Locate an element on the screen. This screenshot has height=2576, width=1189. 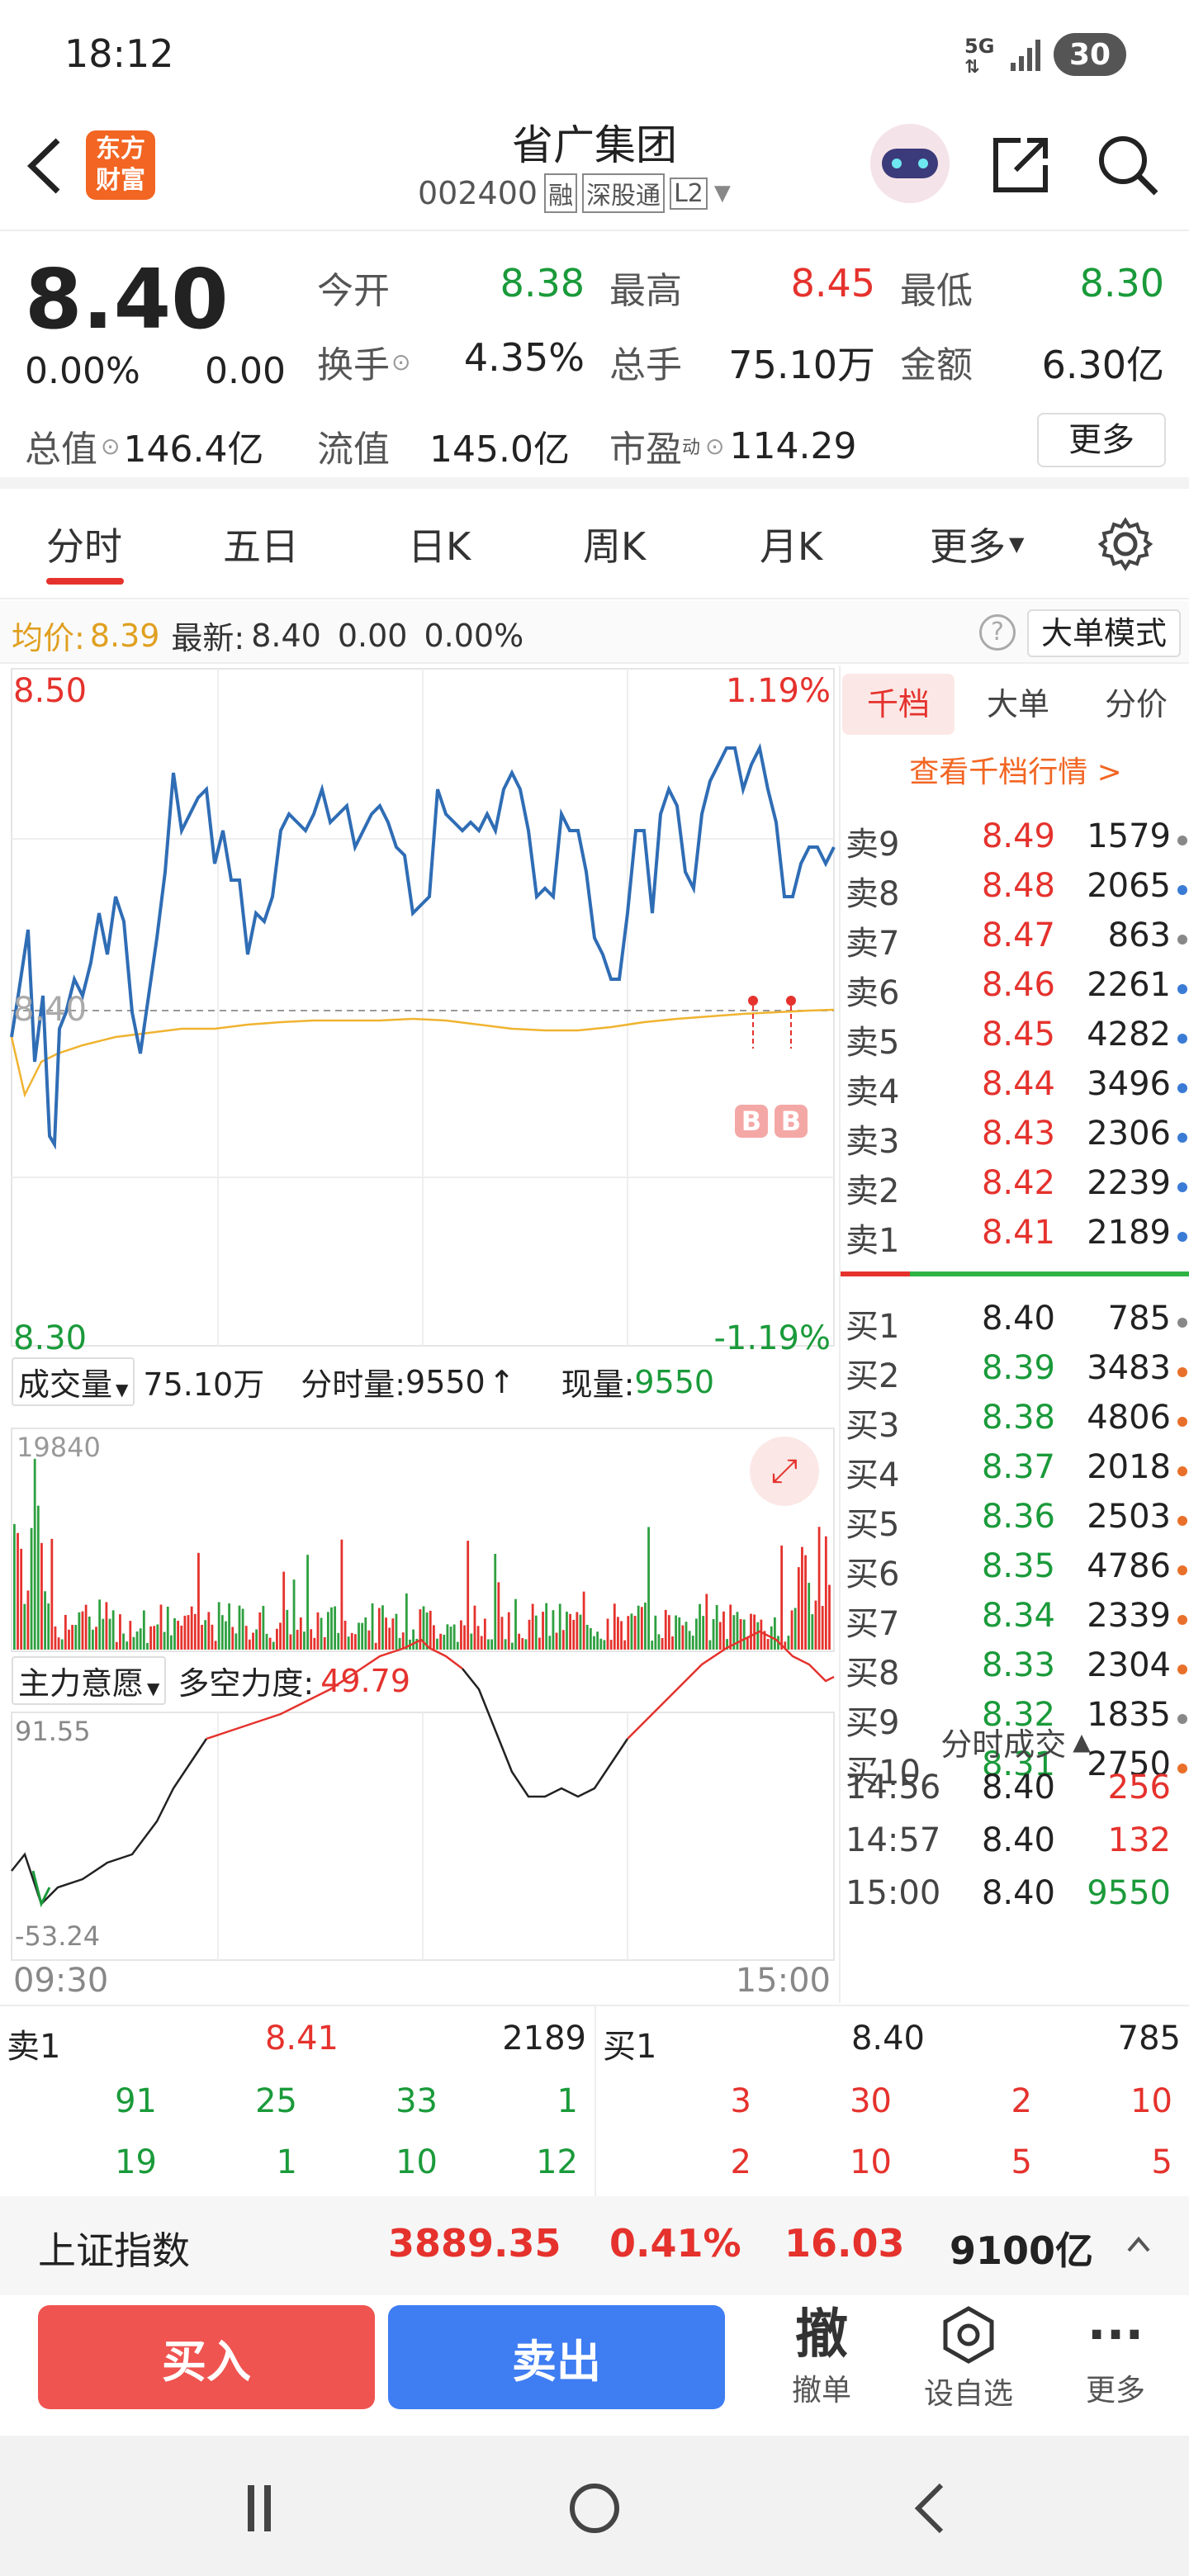
tab-thousand-levels: 千档 is located at coordinates (898, 704).